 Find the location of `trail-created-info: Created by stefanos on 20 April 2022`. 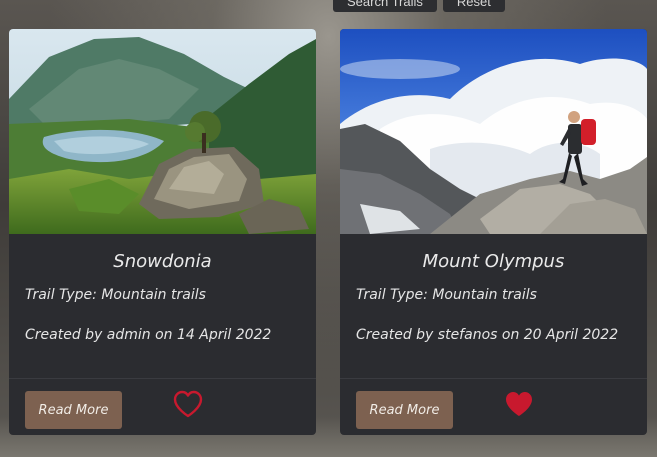

trail-created-info: Created by stefanos on 20 April 2022 is located at coordinates (487, 335).